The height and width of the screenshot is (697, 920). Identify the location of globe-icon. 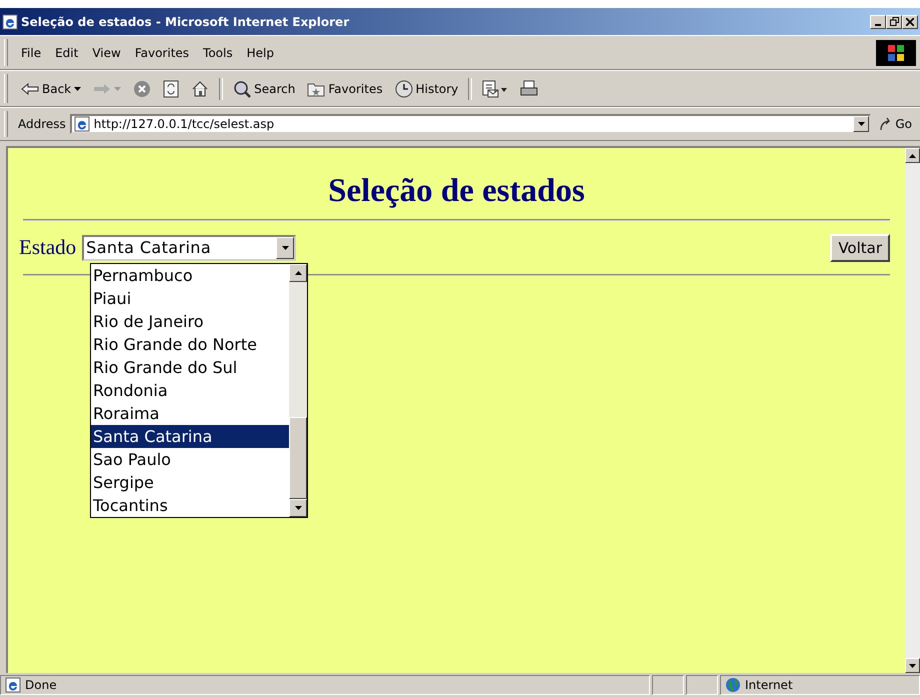
(733, 685).